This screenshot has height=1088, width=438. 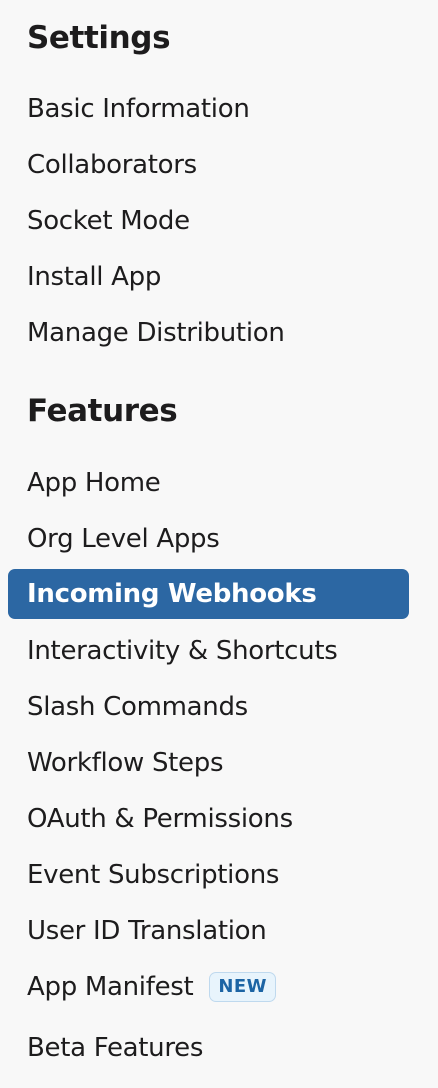 I want to click on new-badge: NEW, so click(x=242, y=987).